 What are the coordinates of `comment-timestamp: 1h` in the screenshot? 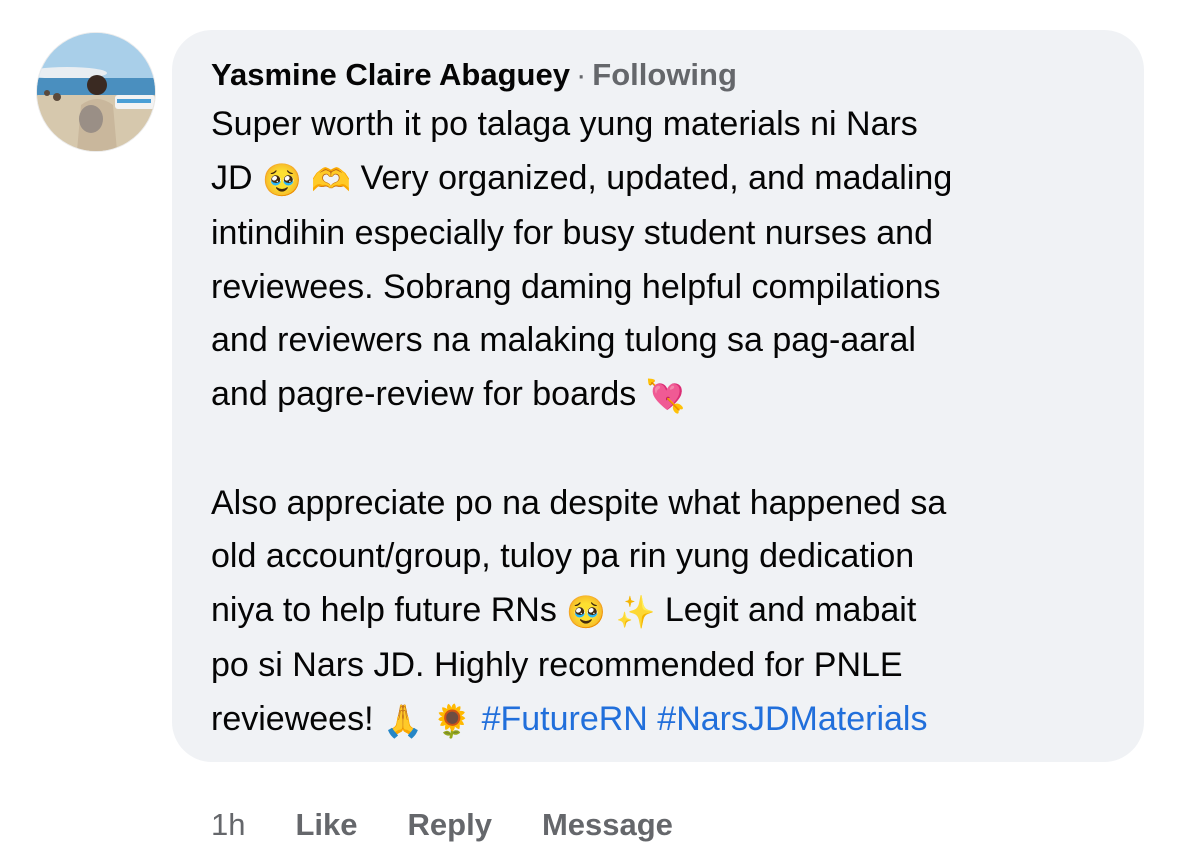 It's located at (228, 825).